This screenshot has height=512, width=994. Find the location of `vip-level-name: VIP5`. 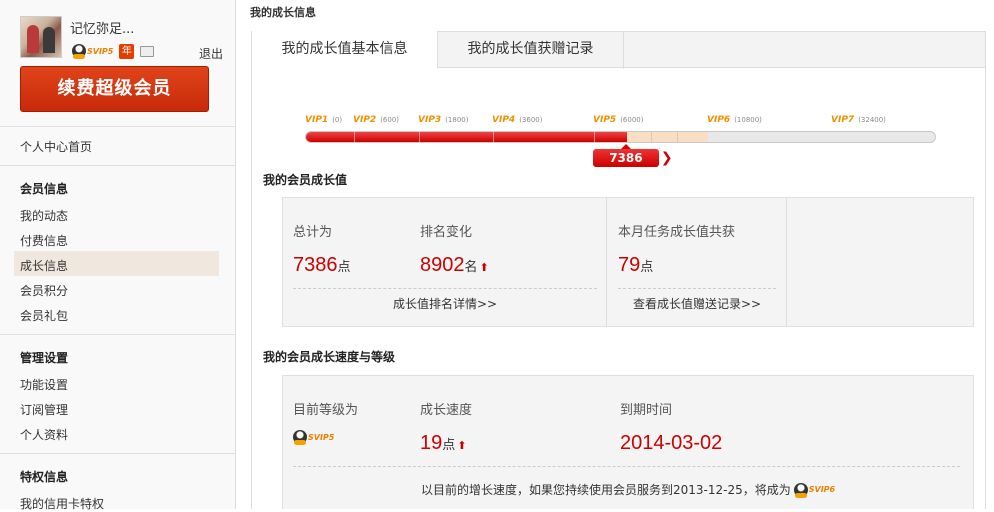

vip-level-name: VIP5 is located at coordinates (605, 120).